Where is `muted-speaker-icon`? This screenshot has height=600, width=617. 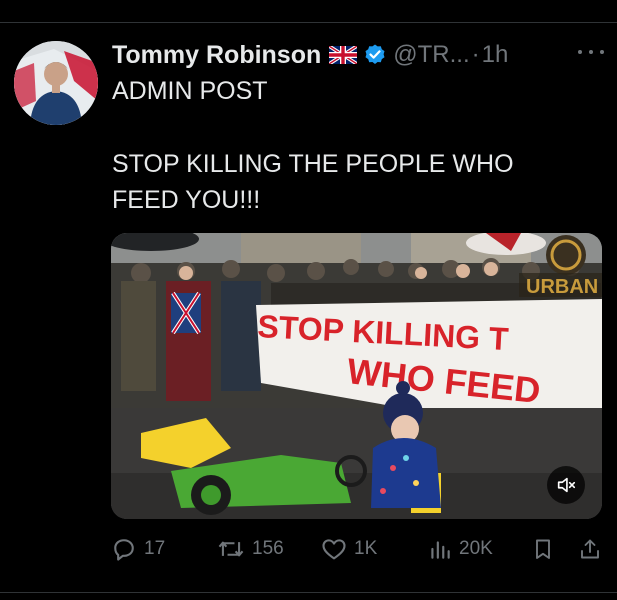
muted-speaker-icon is located at coordinates (566, 485).